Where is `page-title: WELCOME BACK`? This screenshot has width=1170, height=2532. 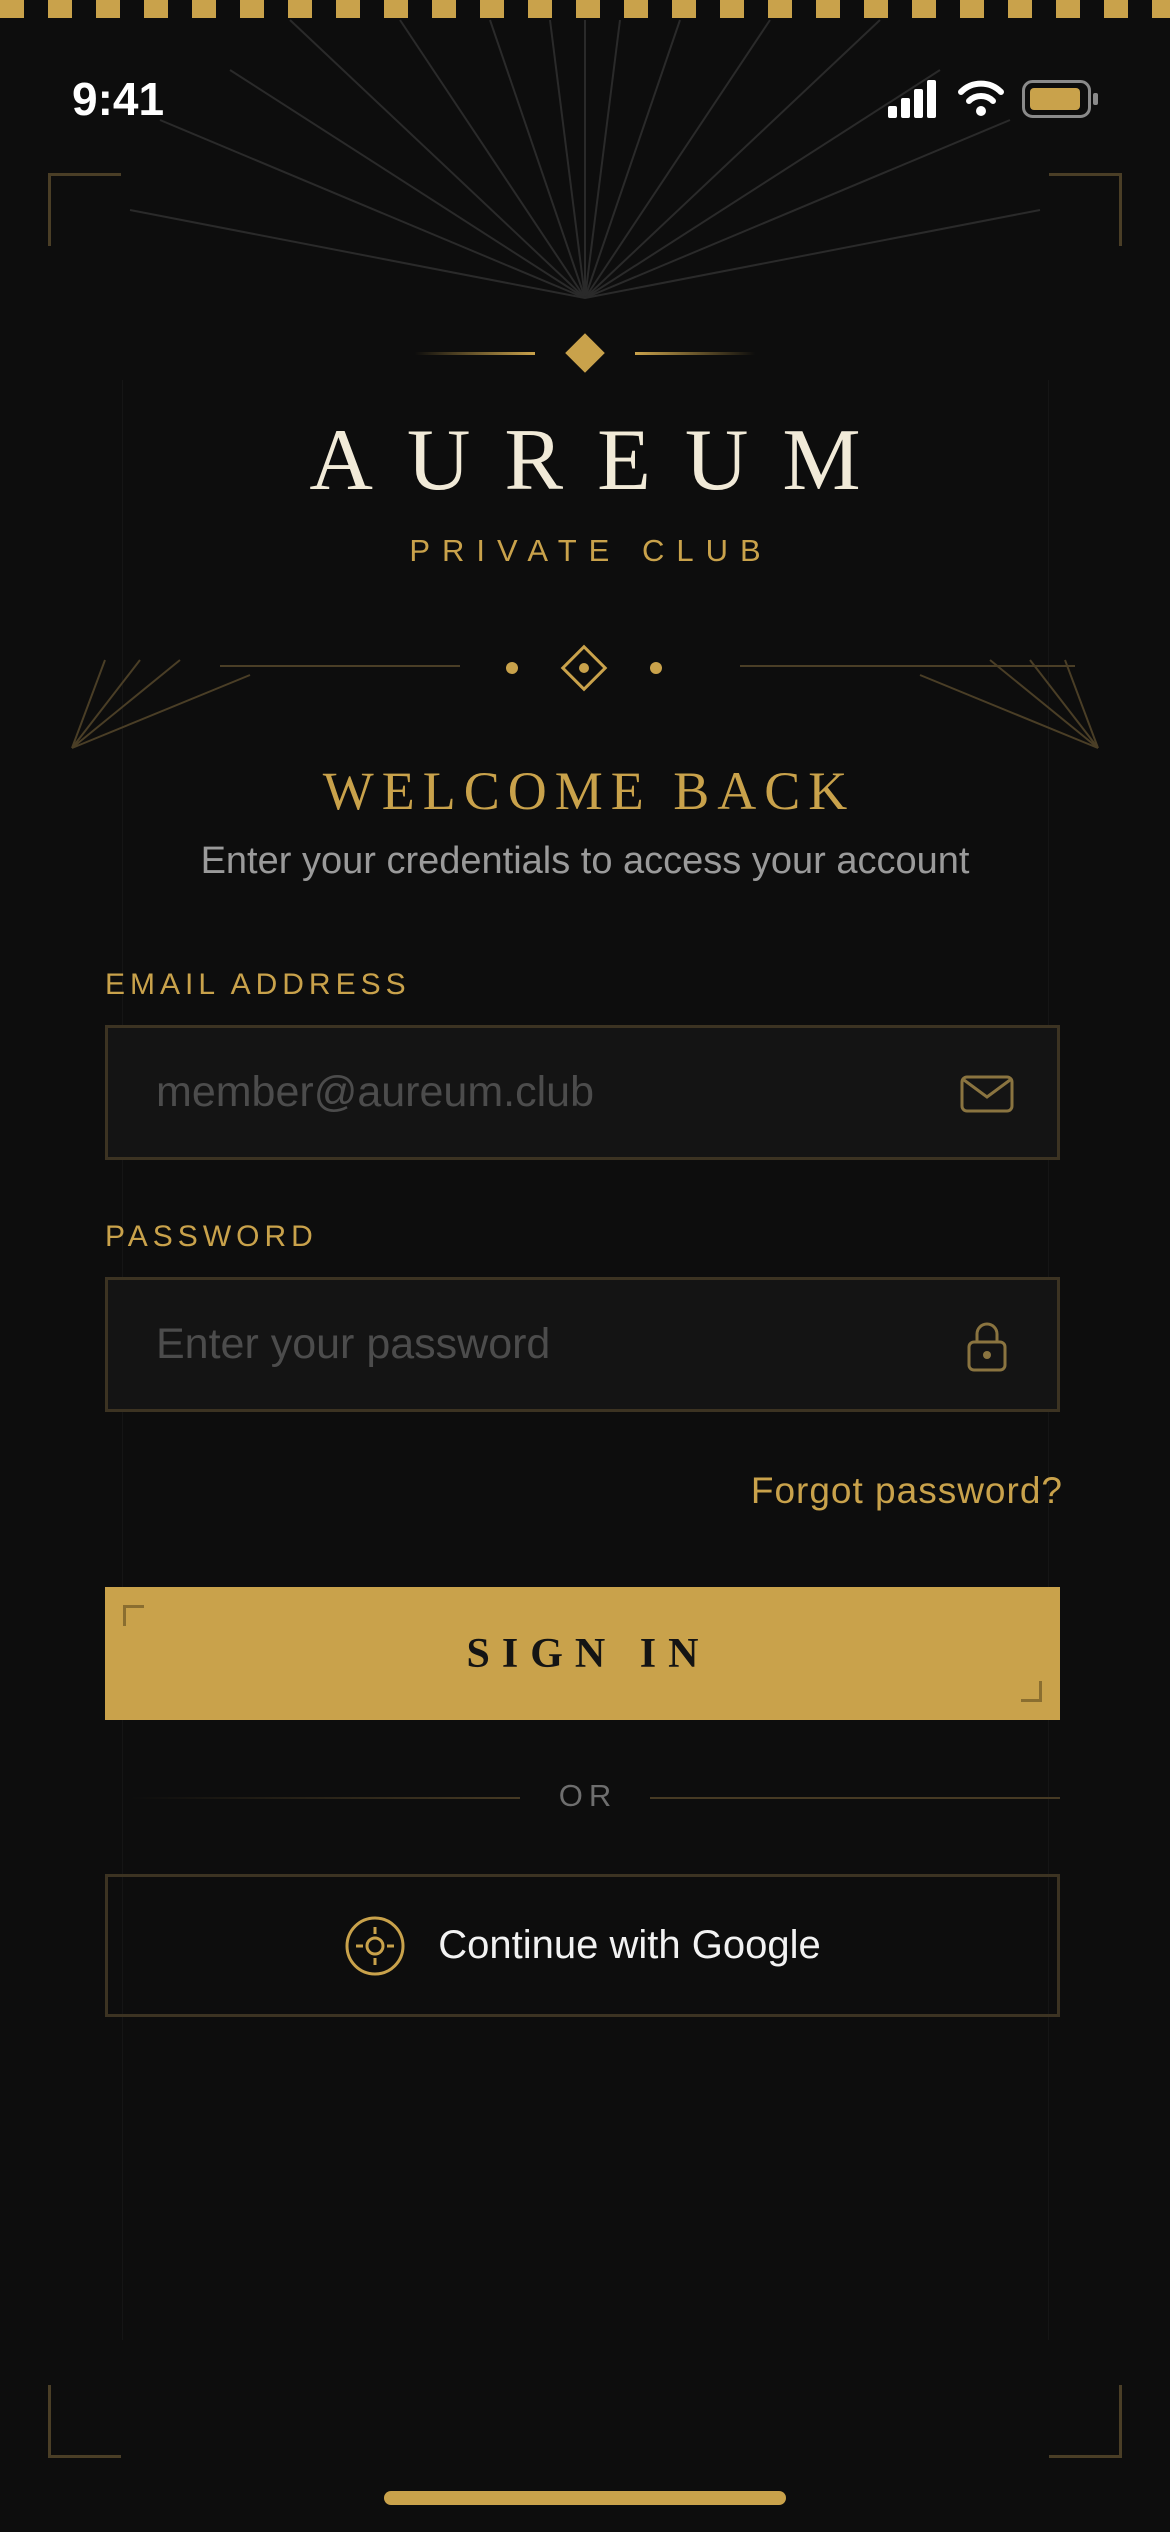 page-title: WELCOME BACK is located at coordinates (589, 791).